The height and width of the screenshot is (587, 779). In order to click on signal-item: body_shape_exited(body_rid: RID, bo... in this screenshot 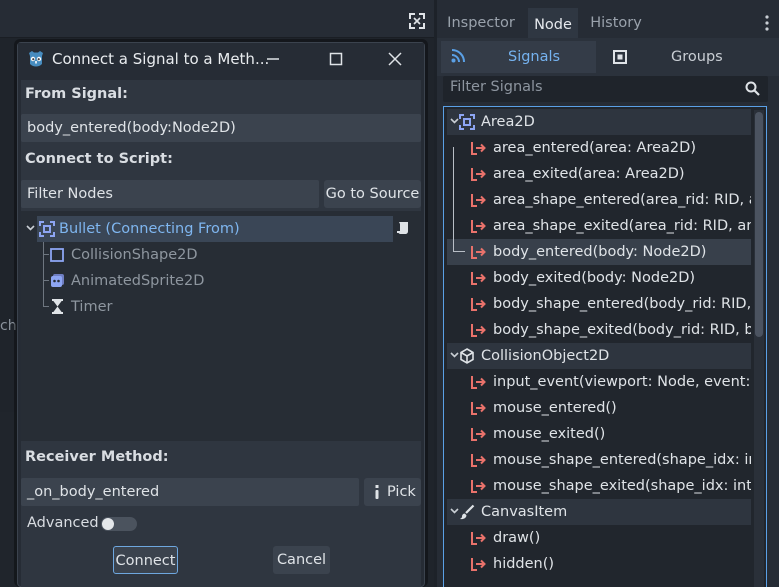, I will do `click(599, 330)`.